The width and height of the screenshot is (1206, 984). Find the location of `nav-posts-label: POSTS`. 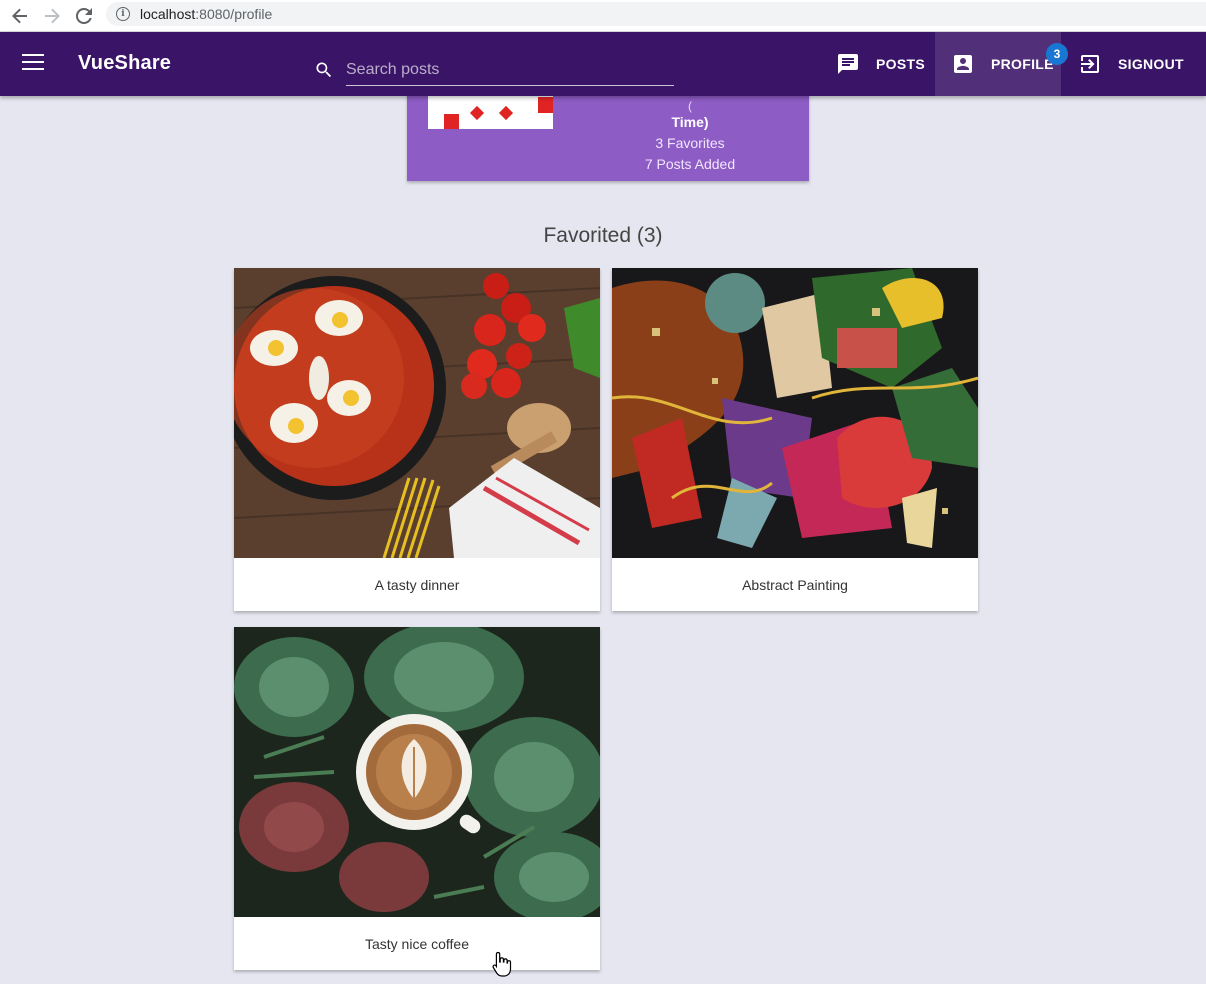

nav-posts-label: POSTS is located at coordinates (900, 64).